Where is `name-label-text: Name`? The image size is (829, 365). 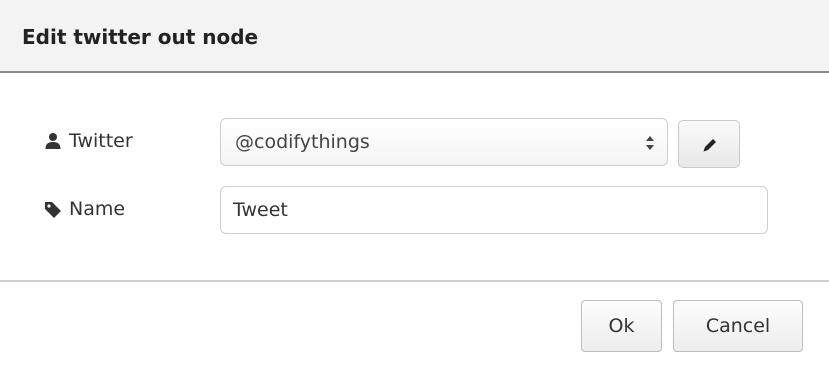 name-label-text: Name is located at coordinates (97, 209).